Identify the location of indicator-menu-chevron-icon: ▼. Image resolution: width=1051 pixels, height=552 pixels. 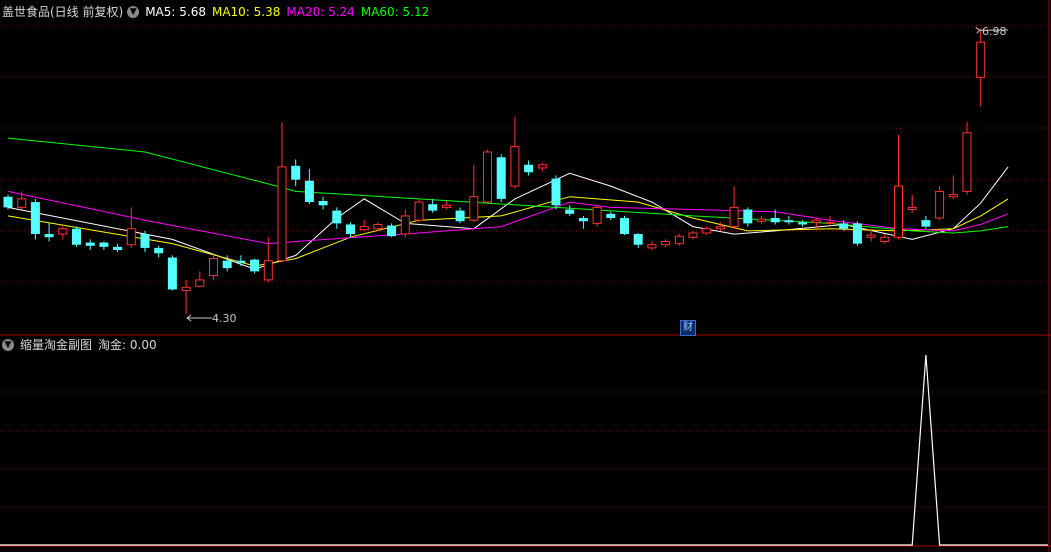
(8, 345).